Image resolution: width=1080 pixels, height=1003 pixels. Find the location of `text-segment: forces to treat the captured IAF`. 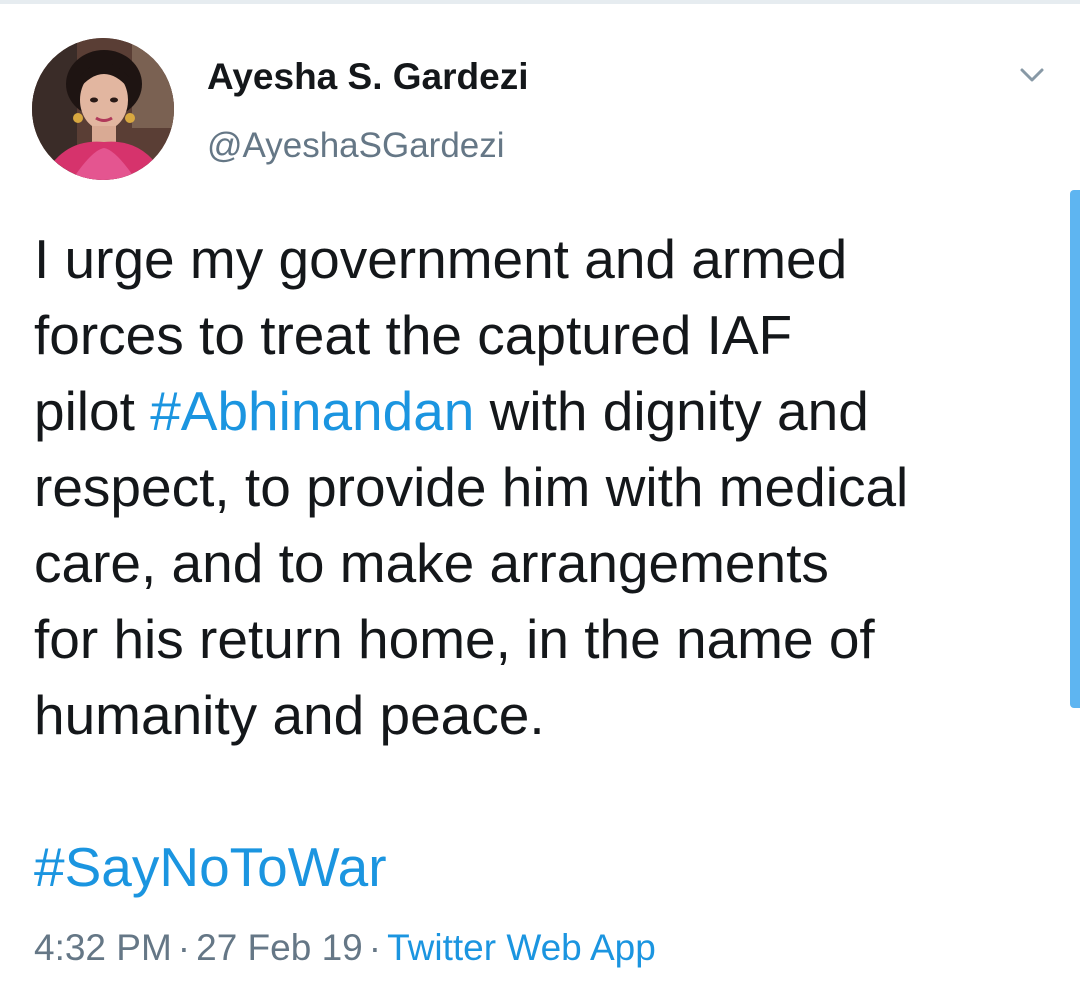

text-segment: forces to treat the captured IAF is located at coordinates (413, 335).